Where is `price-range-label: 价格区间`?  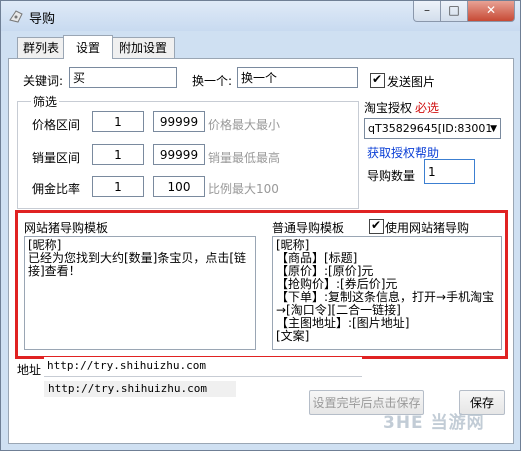
price-range-label: 价格区间 is located at coordinates (56, 125).